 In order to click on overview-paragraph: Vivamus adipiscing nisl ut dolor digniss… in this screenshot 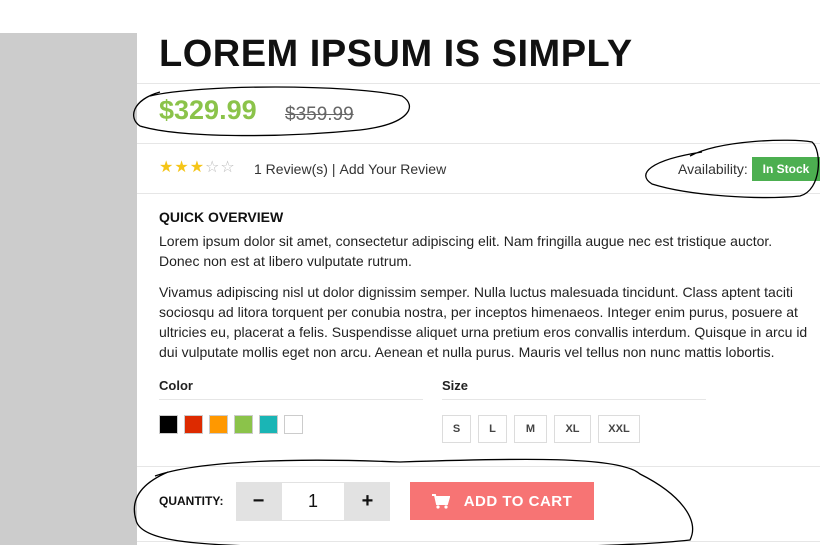, I will do `click(483, 322)`.